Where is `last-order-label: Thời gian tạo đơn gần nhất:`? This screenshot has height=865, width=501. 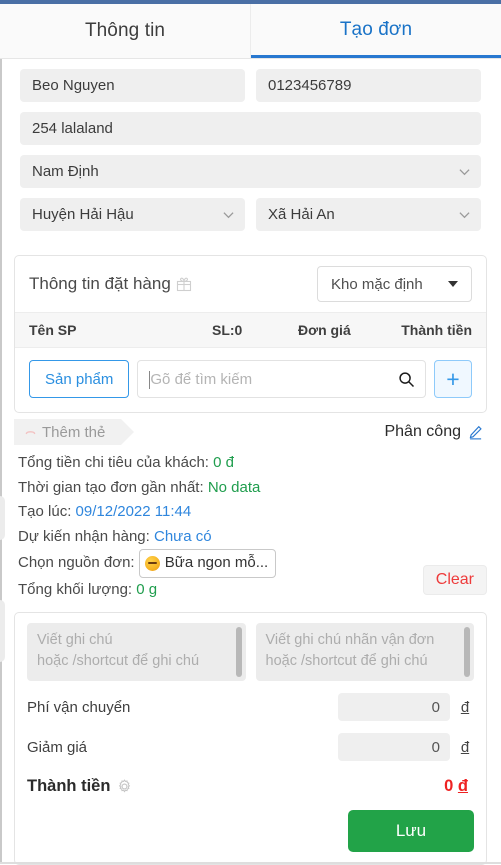 last-order-label: Thời gian tạo đơn gần nhất: is located at coordinates (111, 487).